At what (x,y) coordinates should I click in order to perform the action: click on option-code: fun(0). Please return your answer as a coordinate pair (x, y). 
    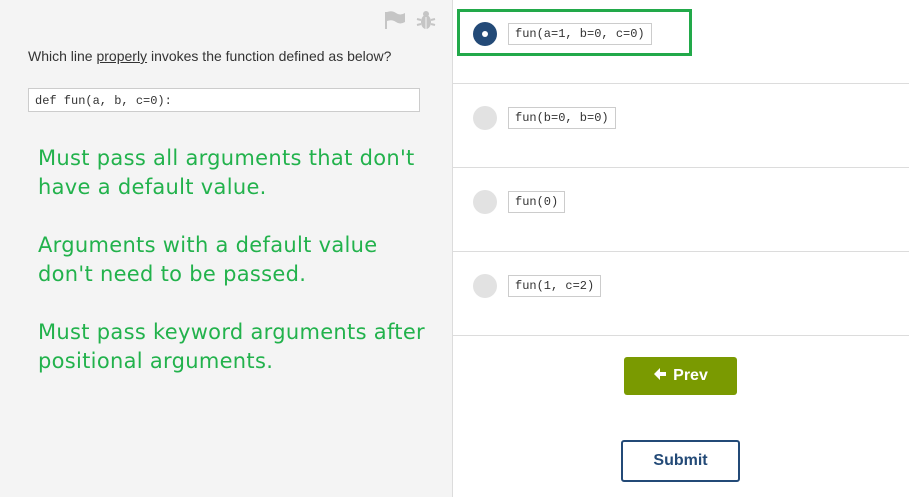
    Looking at the image, I should click on (537, 202).